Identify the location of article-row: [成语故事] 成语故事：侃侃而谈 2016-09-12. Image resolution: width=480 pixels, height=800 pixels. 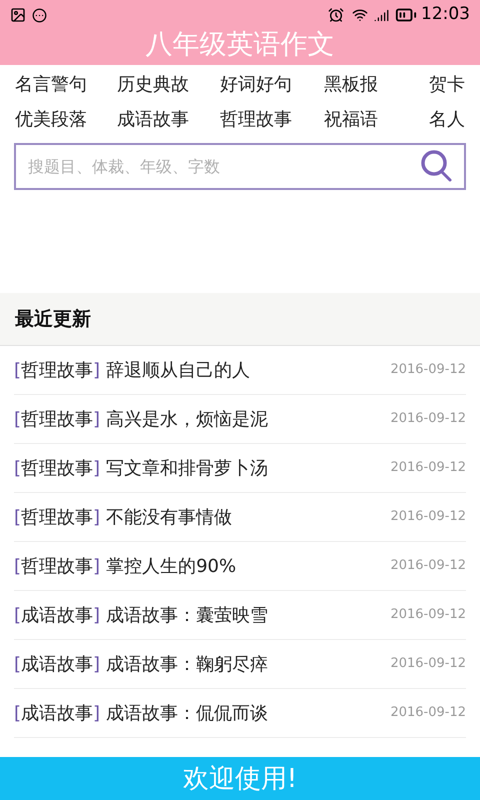
(240, 713).